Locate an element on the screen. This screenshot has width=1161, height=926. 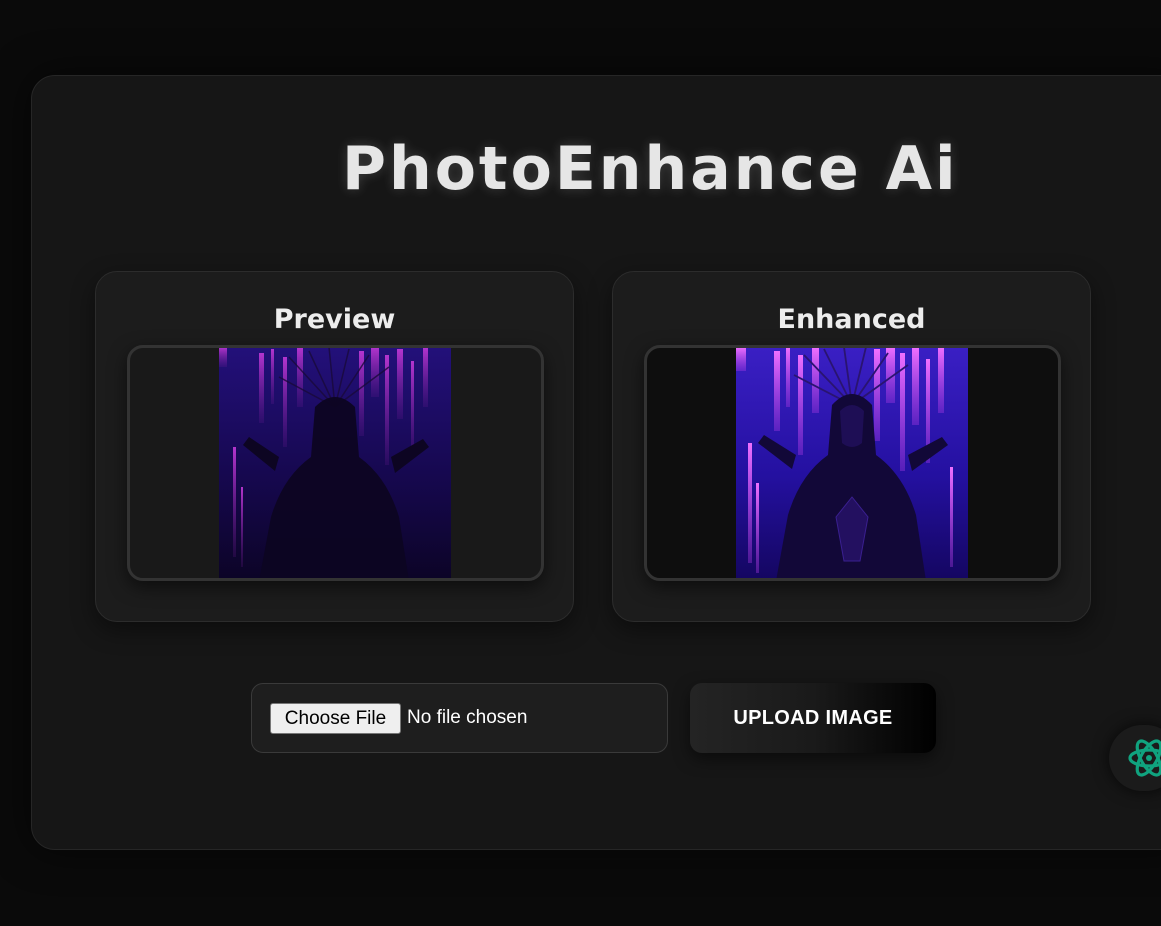
preview-image is located at coordinates (335, 463).